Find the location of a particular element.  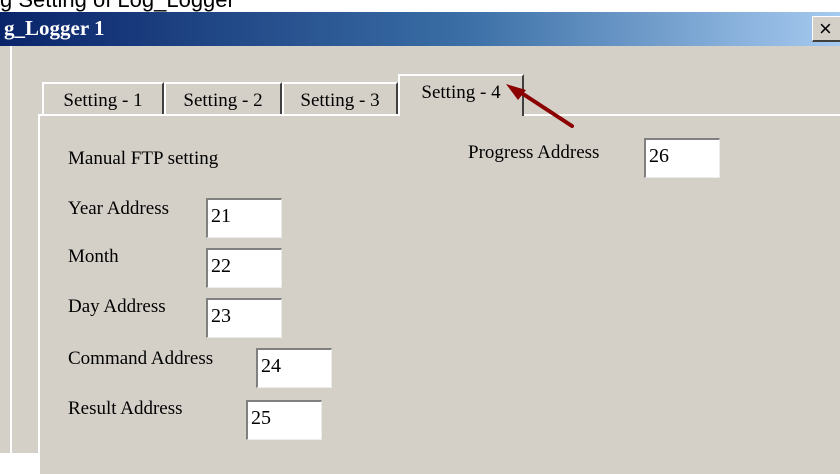

annotation-arrow-icon is located at coordinates (540, 106).